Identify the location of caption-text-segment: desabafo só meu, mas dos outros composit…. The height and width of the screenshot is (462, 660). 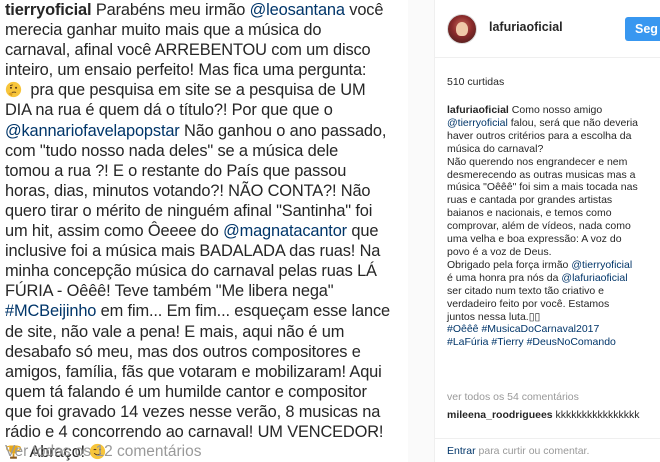
(183, 351).